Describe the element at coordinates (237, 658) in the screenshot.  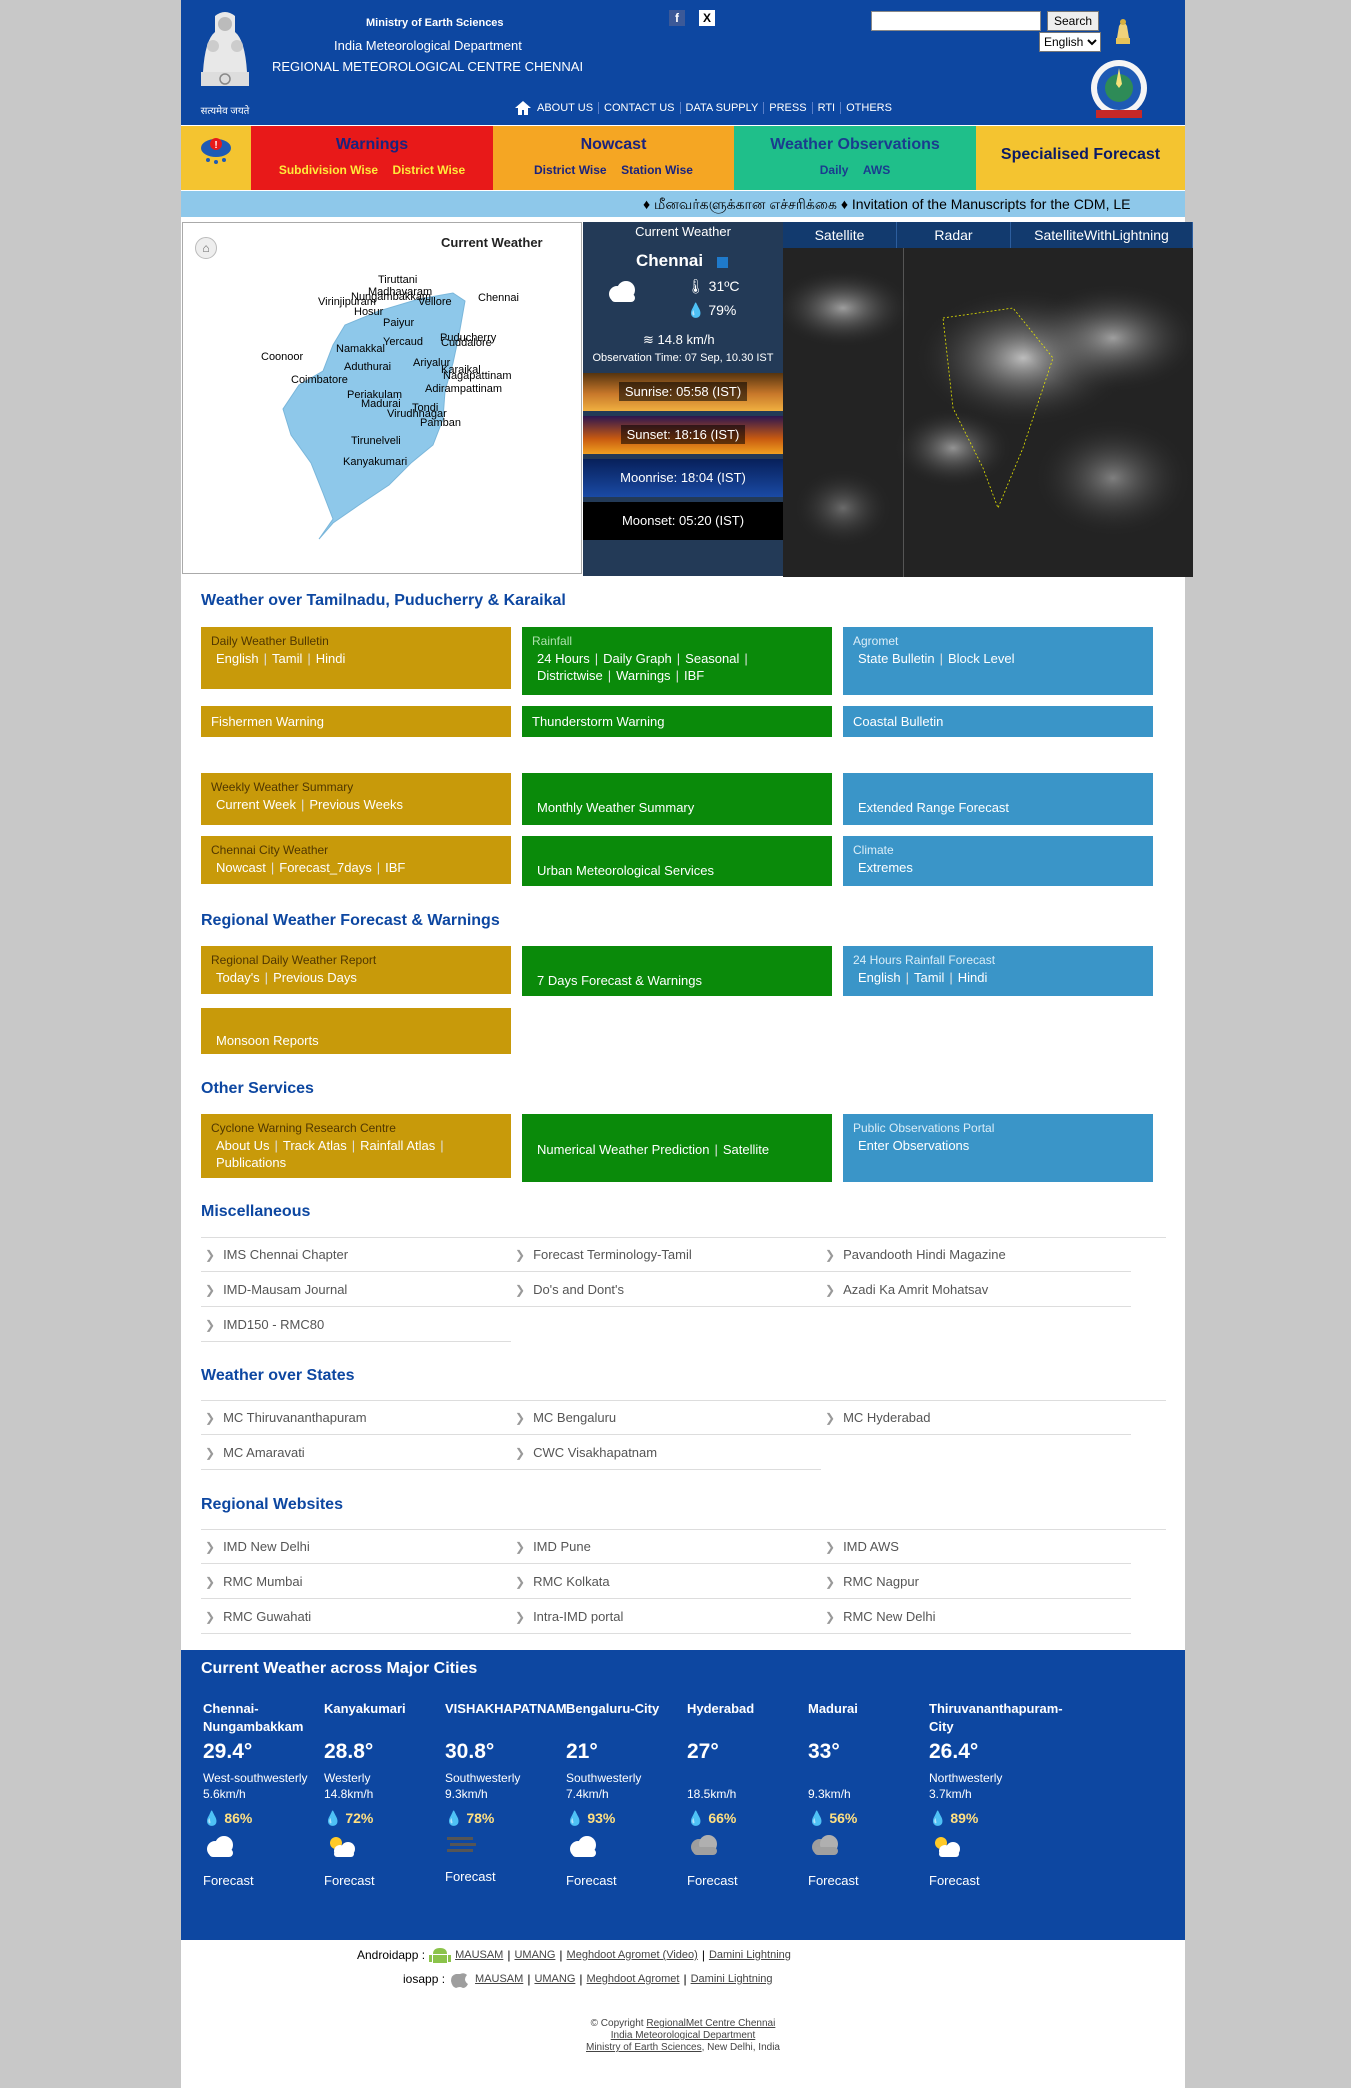
I see `link-english: English` at that location.